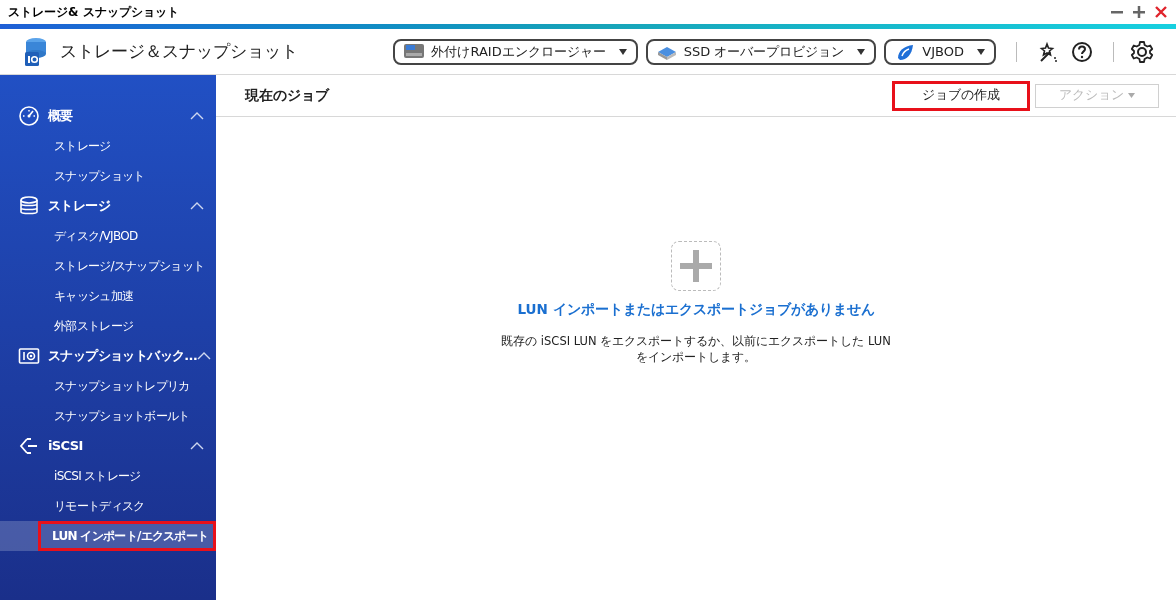 The height and width of the screenshot is (600, 1176). I want to click on plus-icon, so click(696, 266).